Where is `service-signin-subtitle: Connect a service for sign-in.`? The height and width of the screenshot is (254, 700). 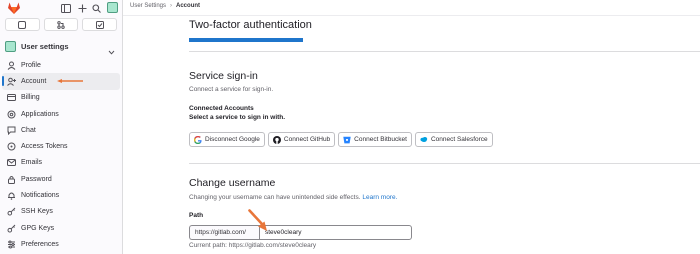
service-signin-subtitle: Connect a service for sign-in. is located at coordinates (231, 89).